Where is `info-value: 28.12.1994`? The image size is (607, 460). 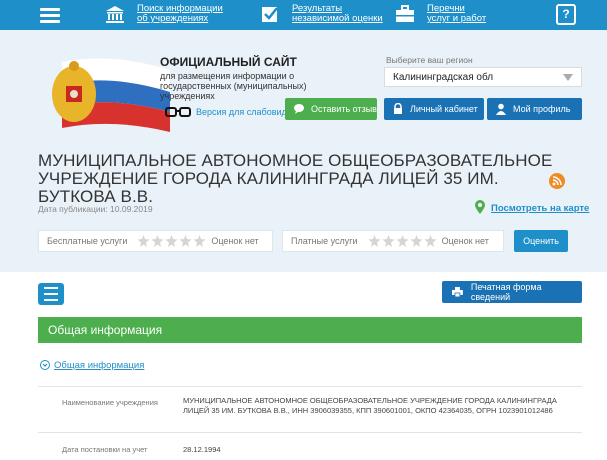
info-value: 28.12.1994 is located at coordinates (202, 449).